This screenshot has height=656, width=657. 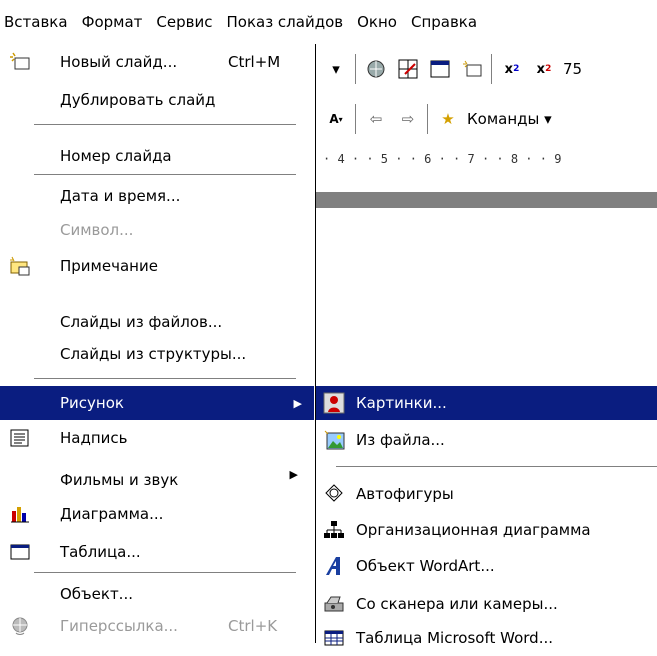 What do you see at coordinates (157, 156) in the screenshot?
I see `menu-item-slide-number: Номер слайда` at bounding box center [157, 156].